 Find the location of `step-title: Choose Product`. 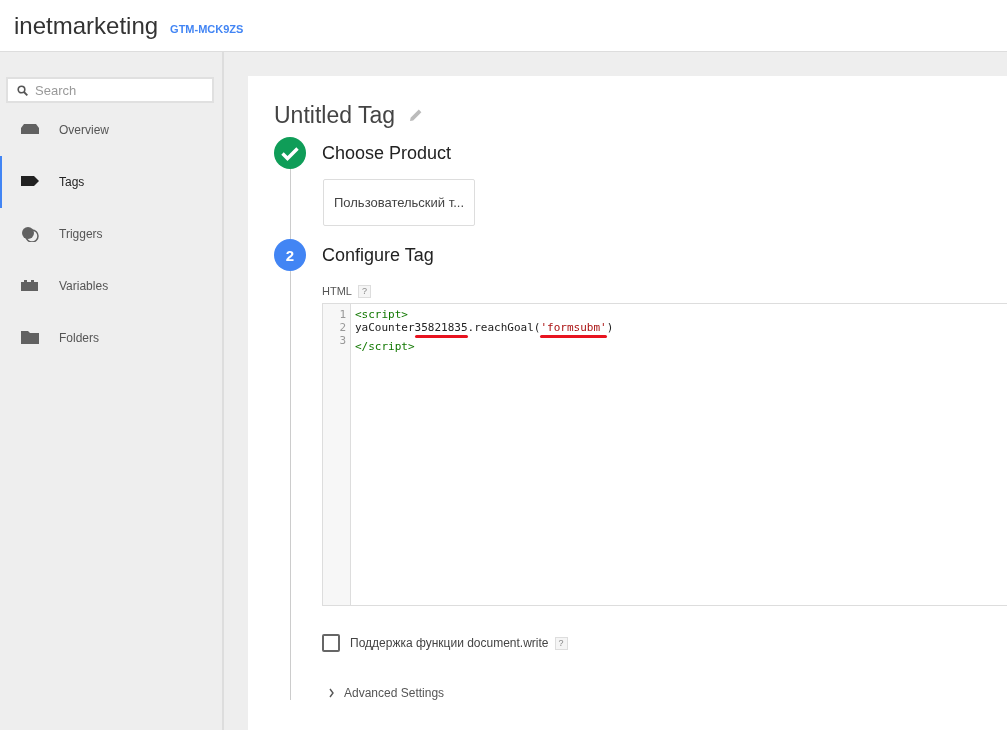

step-title: Choose Product is located at coordinates (387, 153).